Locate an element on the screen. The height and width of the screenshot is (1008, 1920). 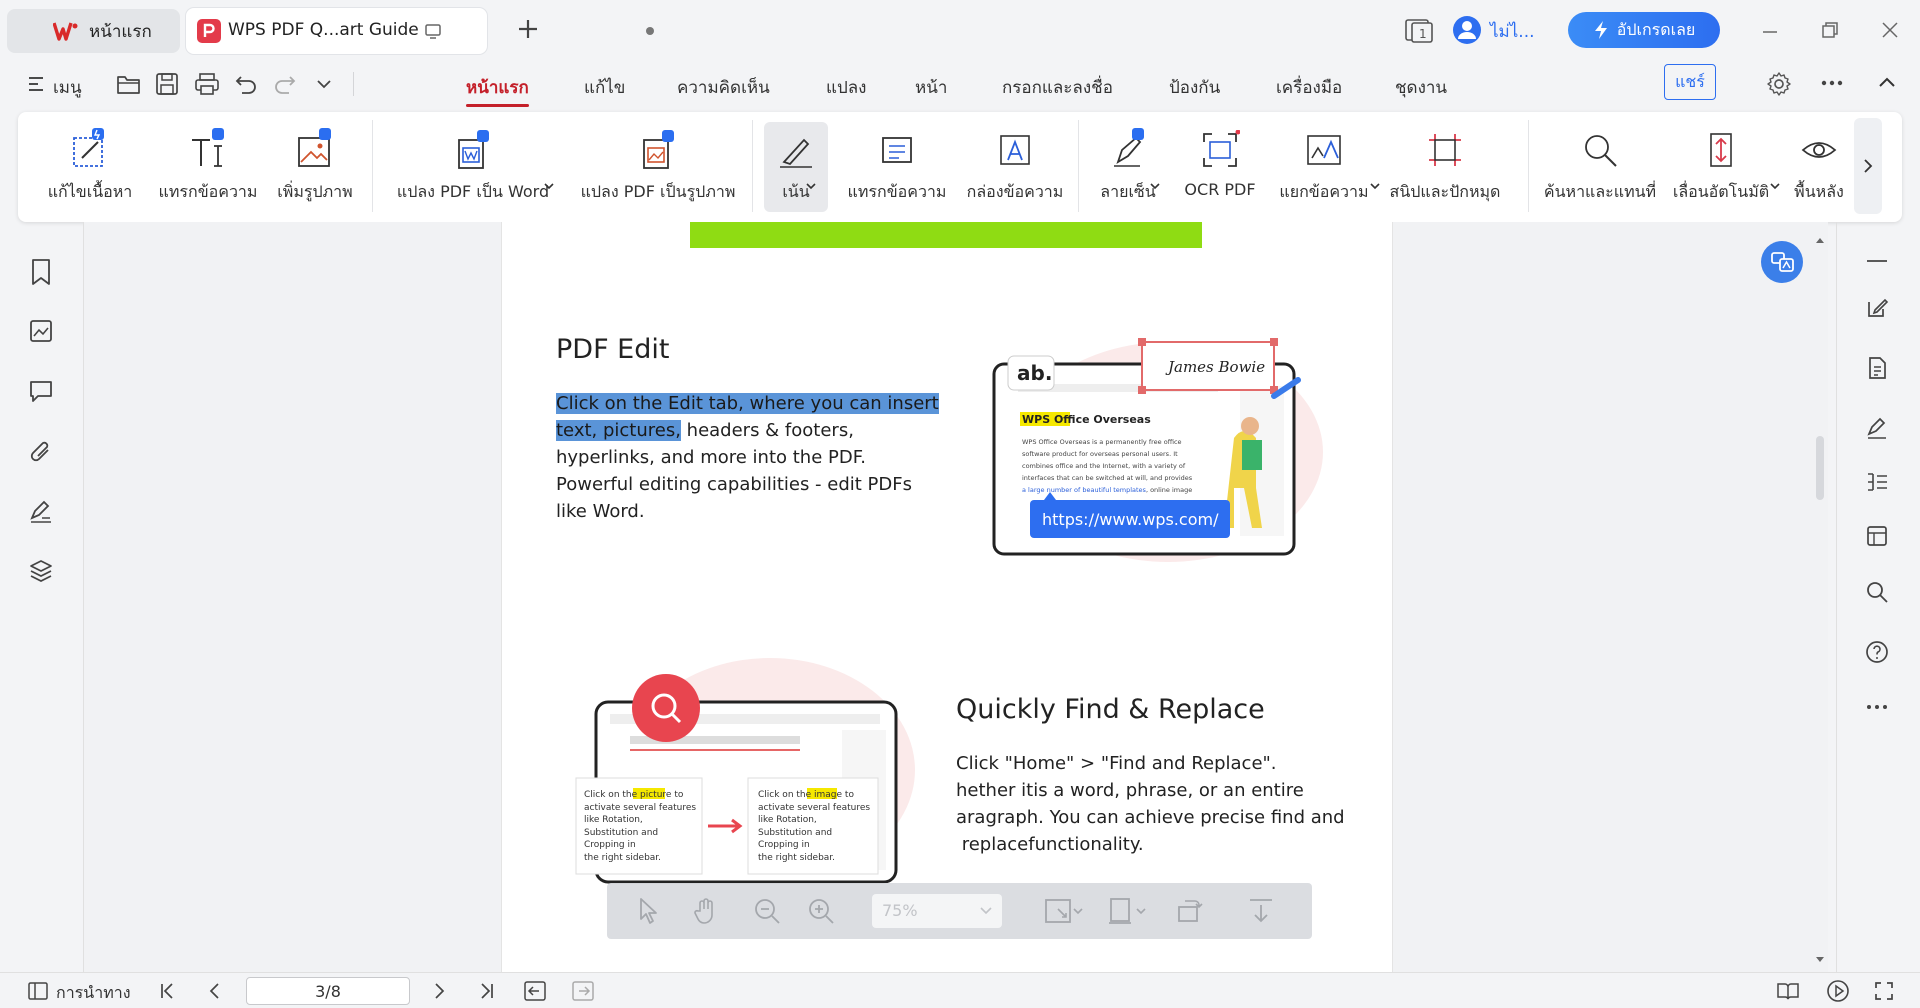
settings-gear-icon is located at coordinates (1779, 84).